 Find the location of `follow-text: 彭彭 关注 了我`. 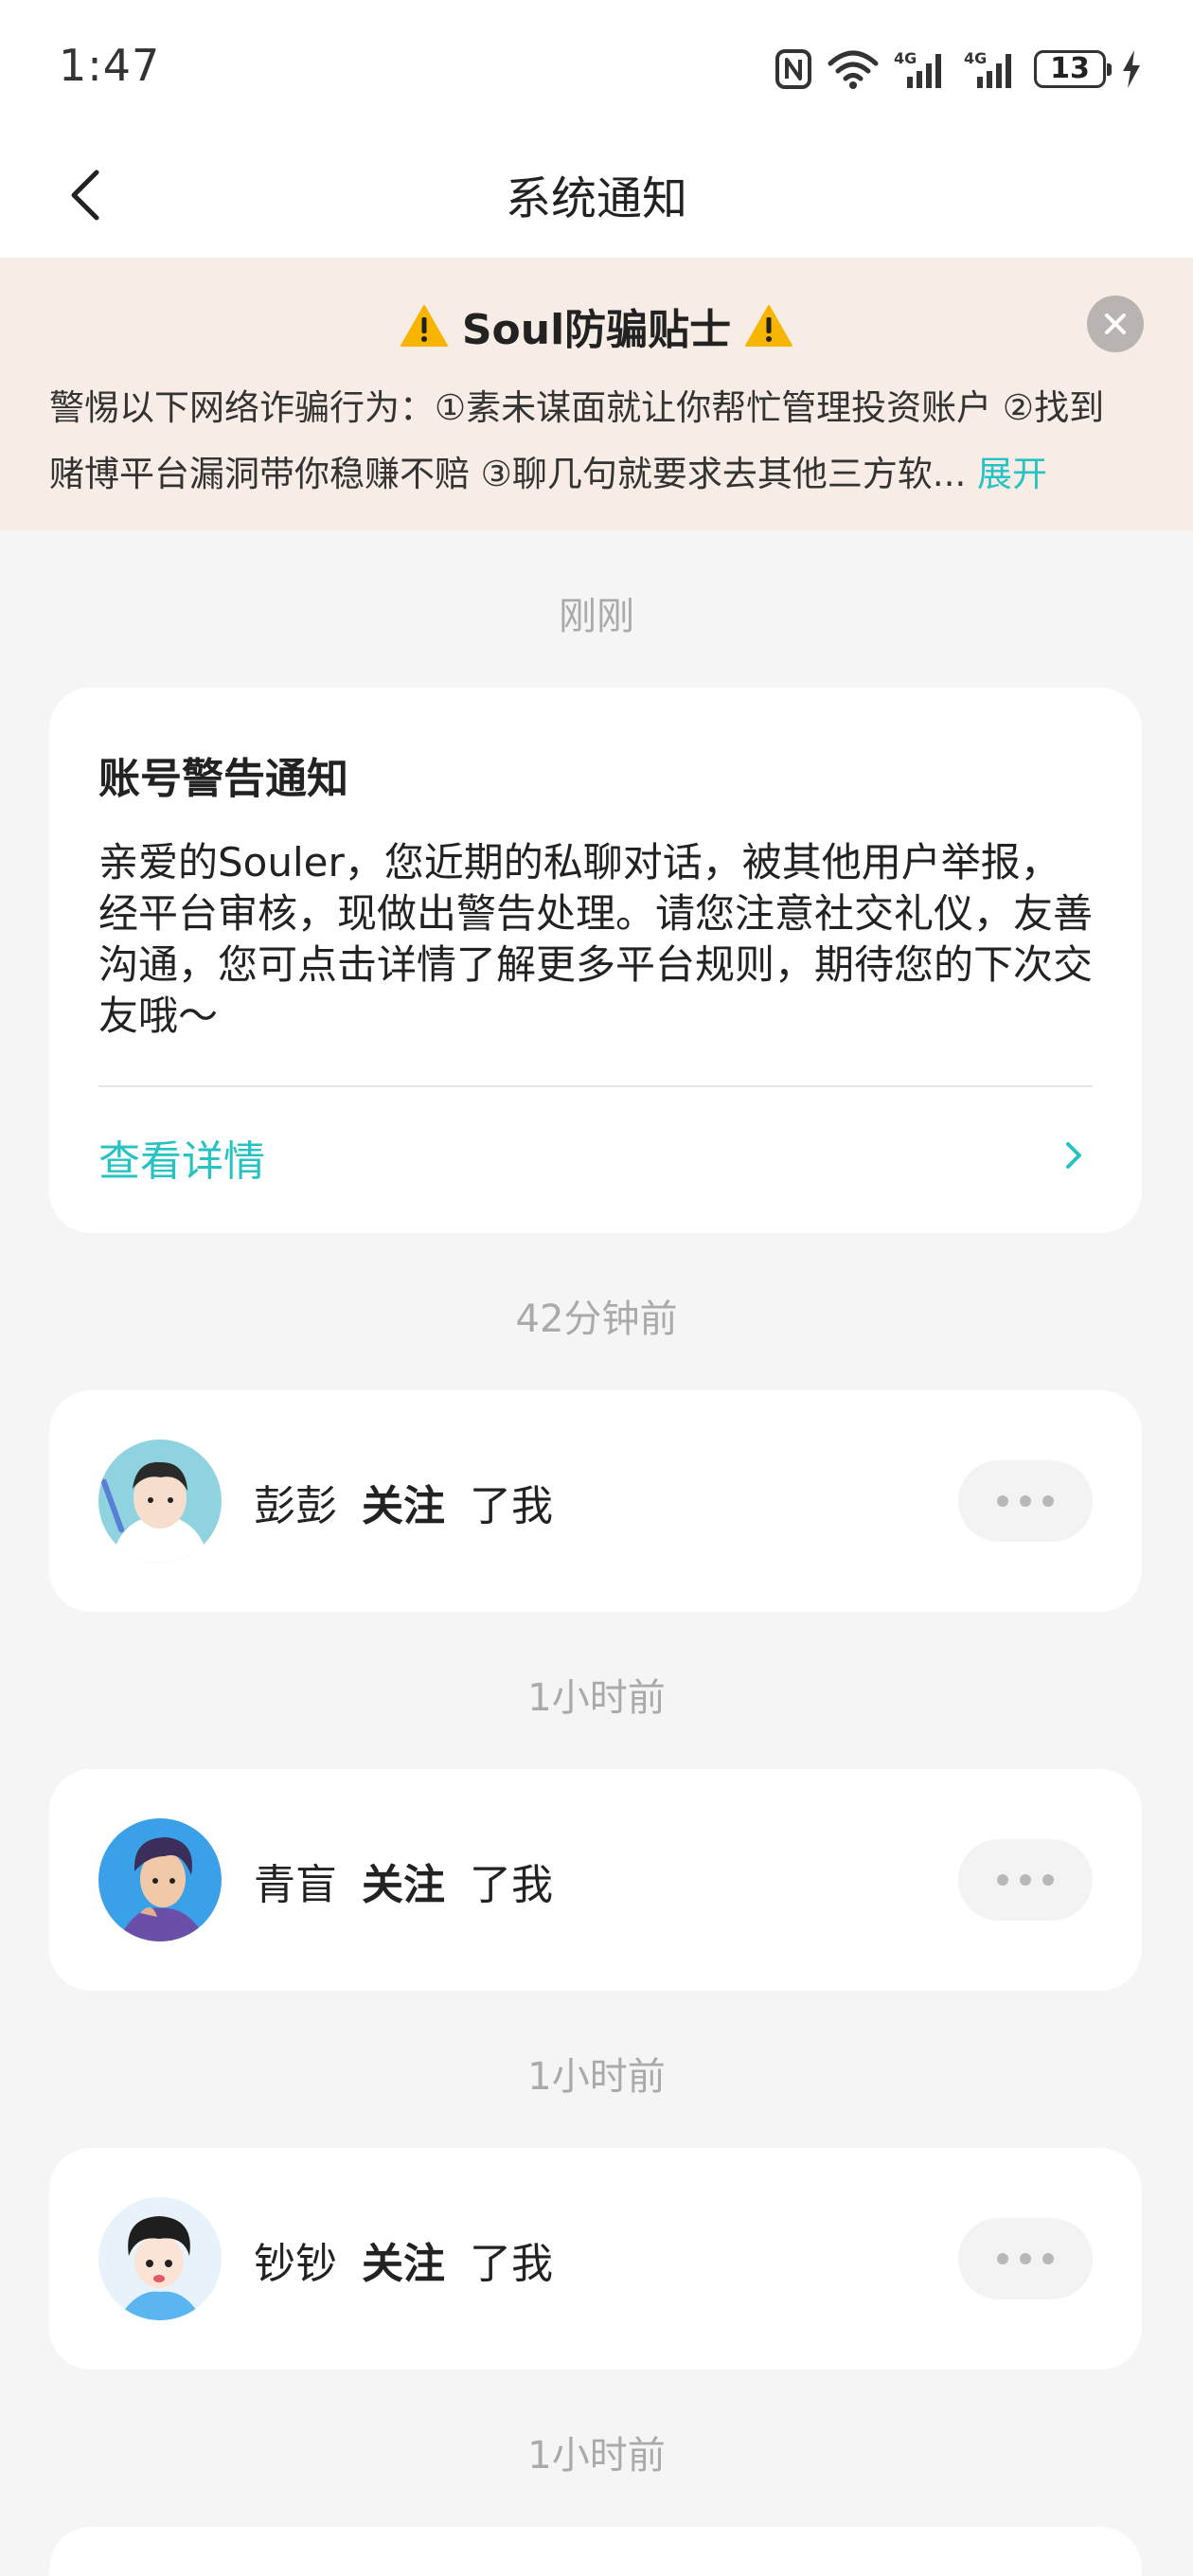

follow-text: 彭彭 关注 了我 is located at coordinates (403, 1502).